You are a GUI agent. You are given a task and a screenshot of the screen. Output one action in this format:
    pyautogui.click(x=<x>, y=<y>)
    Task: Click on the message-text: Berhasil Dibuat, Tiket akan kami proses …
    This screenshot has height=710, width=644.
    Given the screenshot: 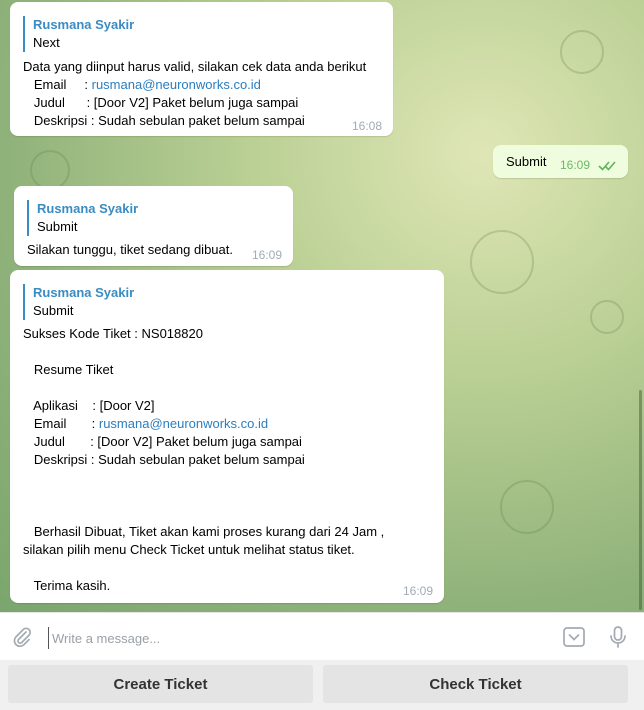 What is the action you would take?
    pyautogui.click(x=204, y=531)
    